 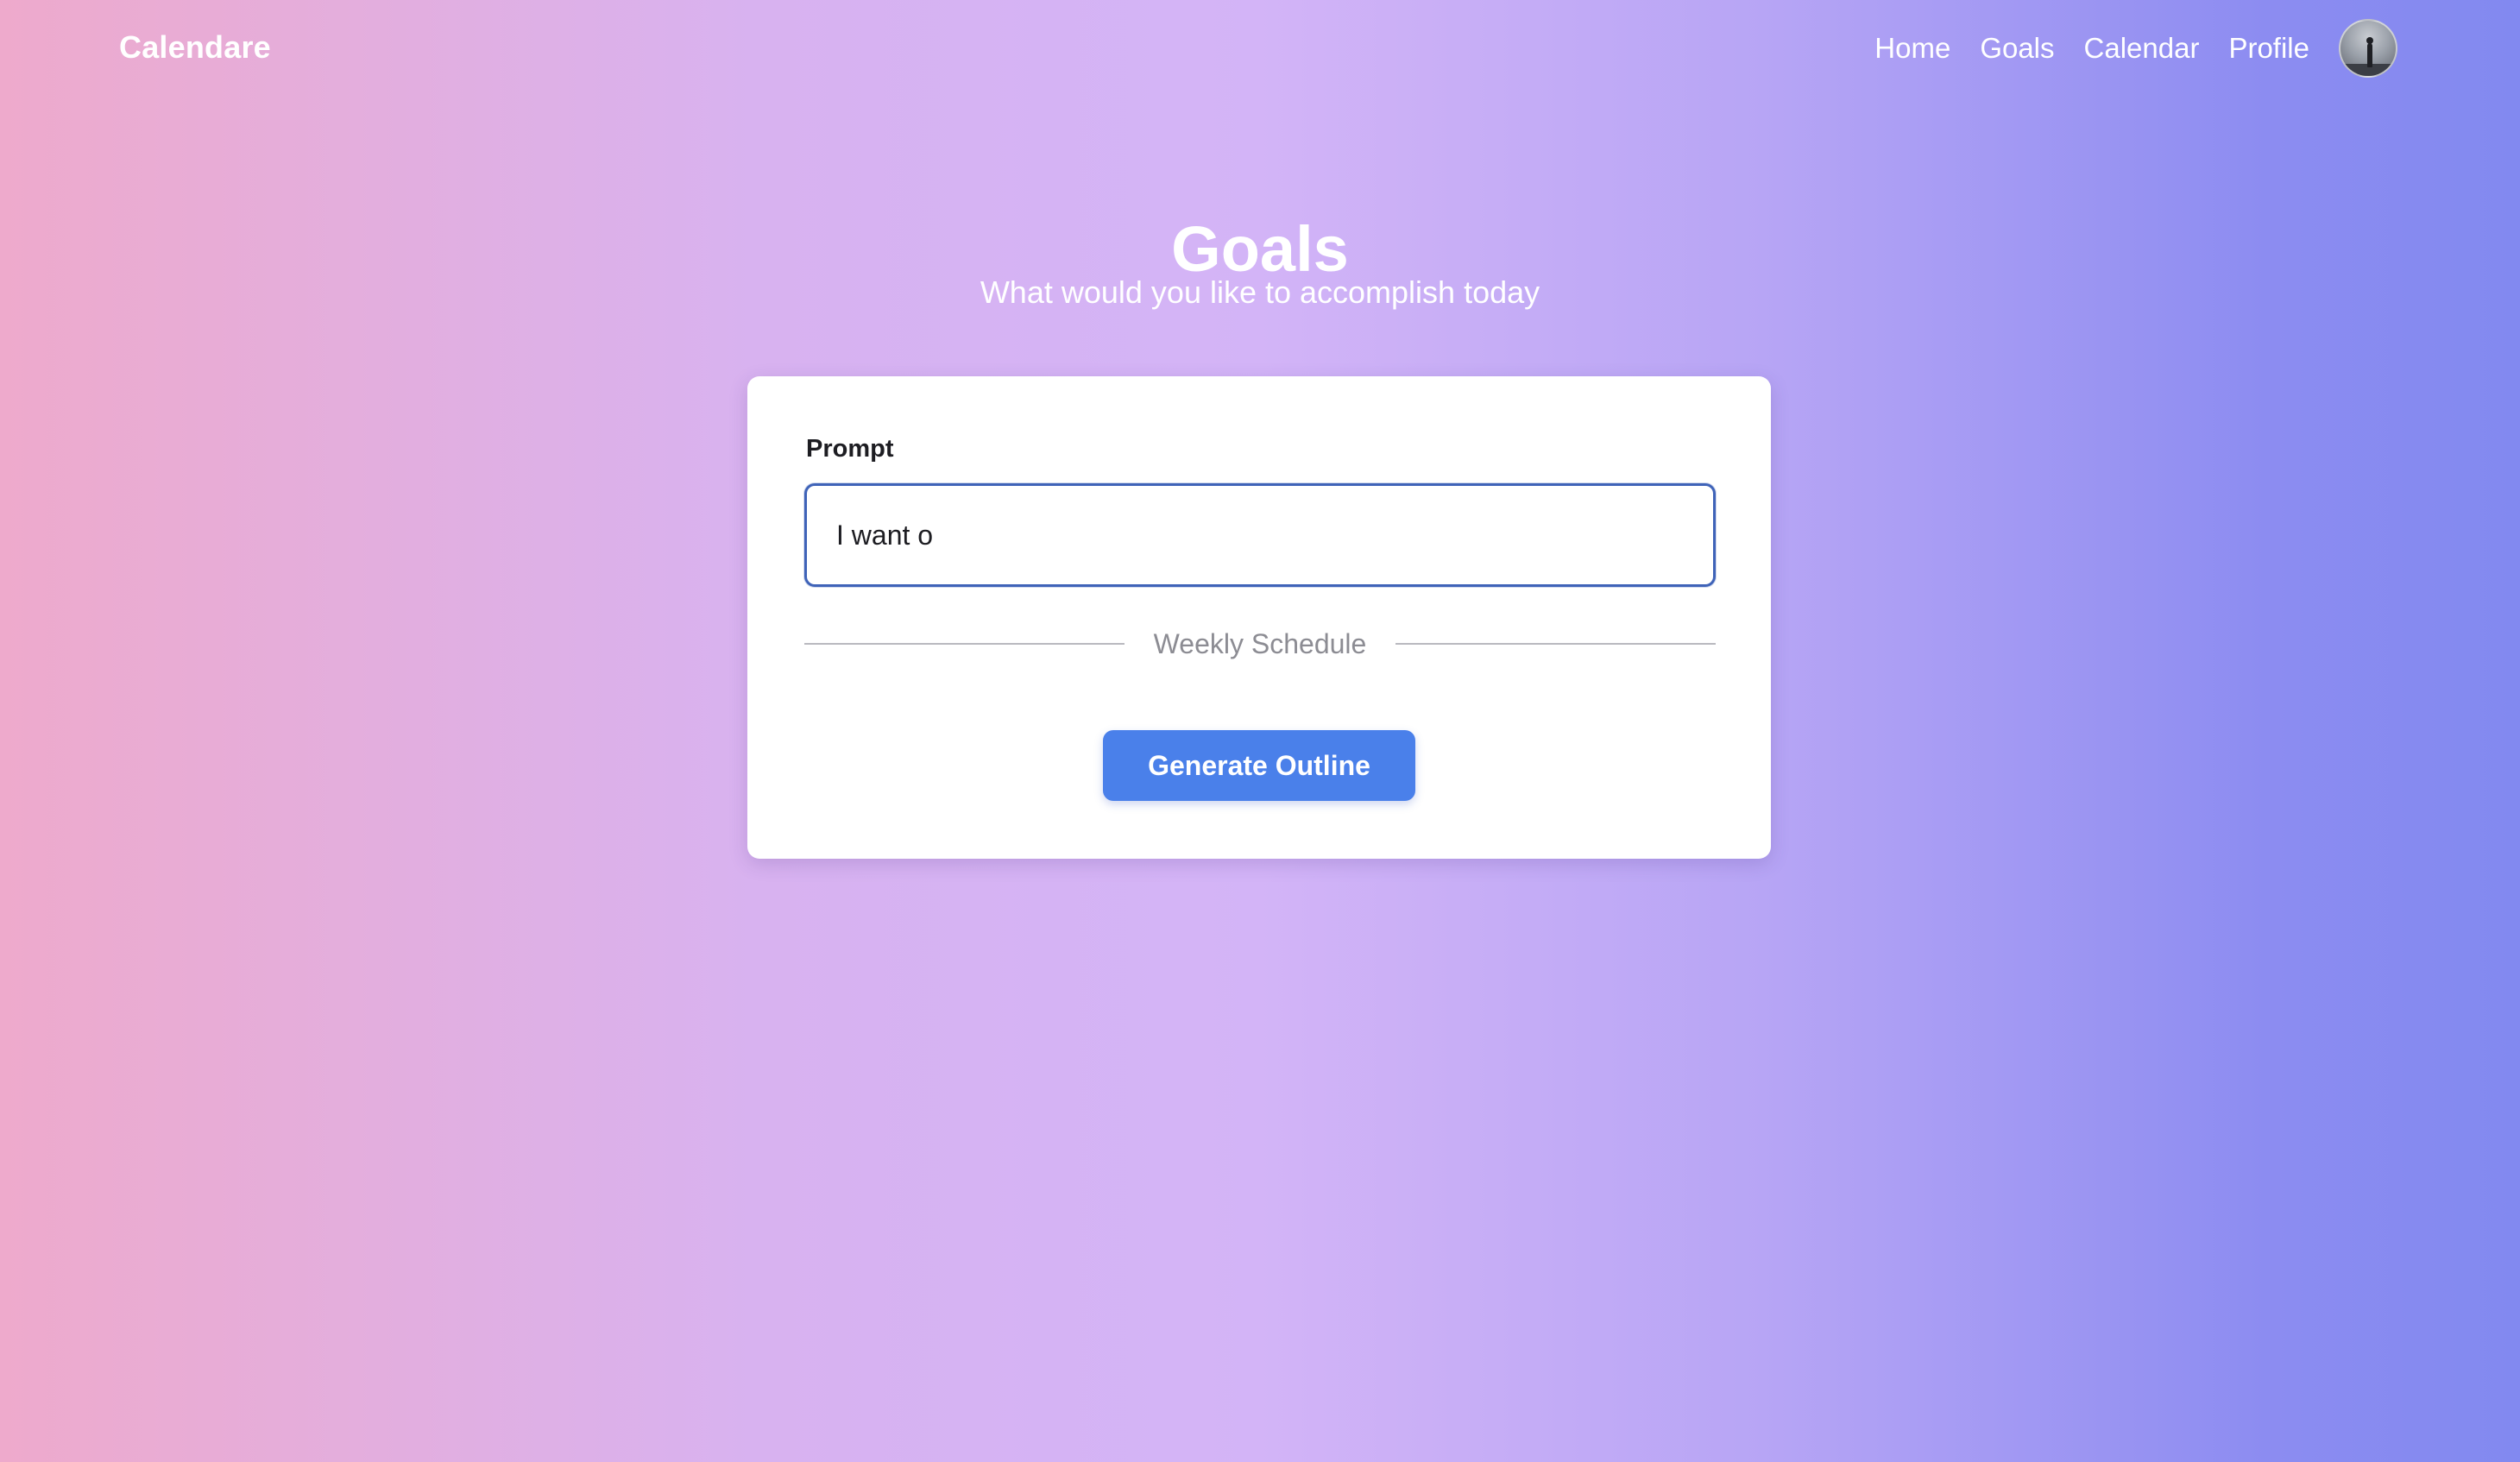 I want to click on weekly-schedule-divider: Weekly Schedule, so click(x=1260, y=644).